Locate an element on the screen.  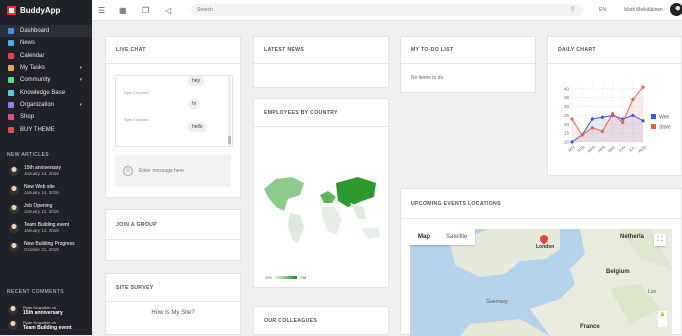
join-group-card: JOIN A GROUP is located at coordinates (173, 235).